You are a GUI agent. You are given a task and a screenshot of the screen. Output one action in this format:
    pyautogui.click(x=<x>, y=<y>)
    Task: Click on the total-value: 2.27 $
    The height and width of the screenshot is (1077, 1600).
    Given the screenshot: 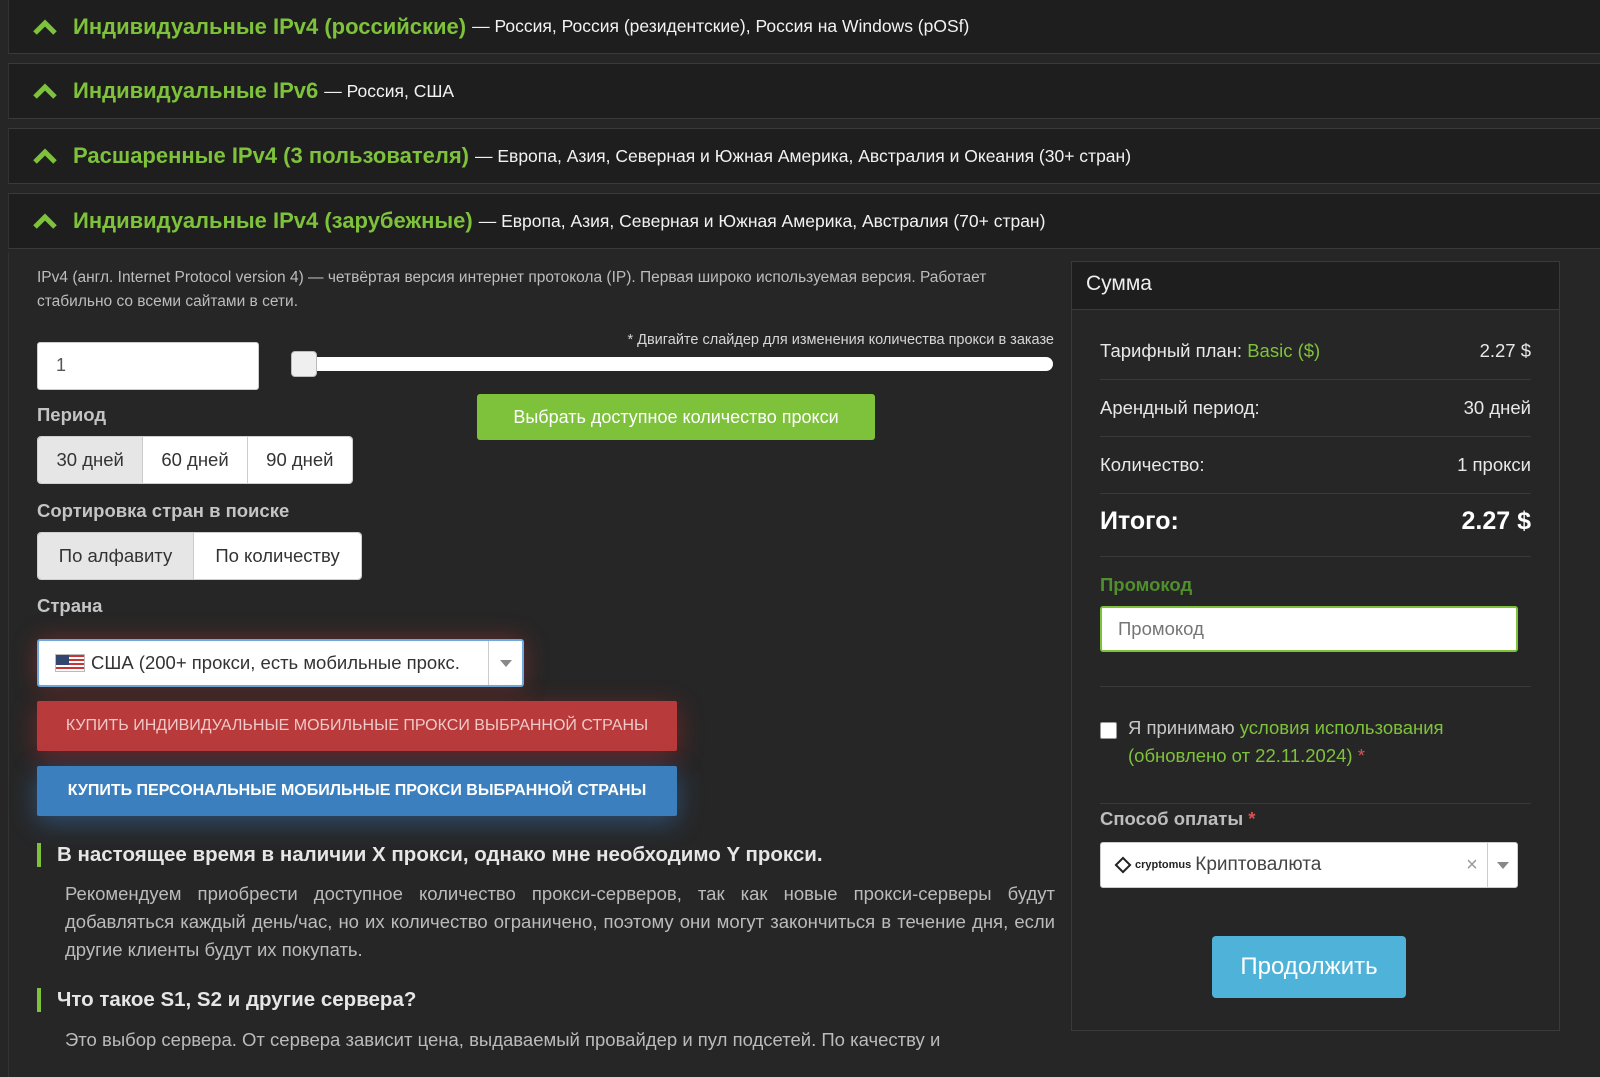 What is the action you would take?
    pyautogui.click(x=1496, y=521)
    